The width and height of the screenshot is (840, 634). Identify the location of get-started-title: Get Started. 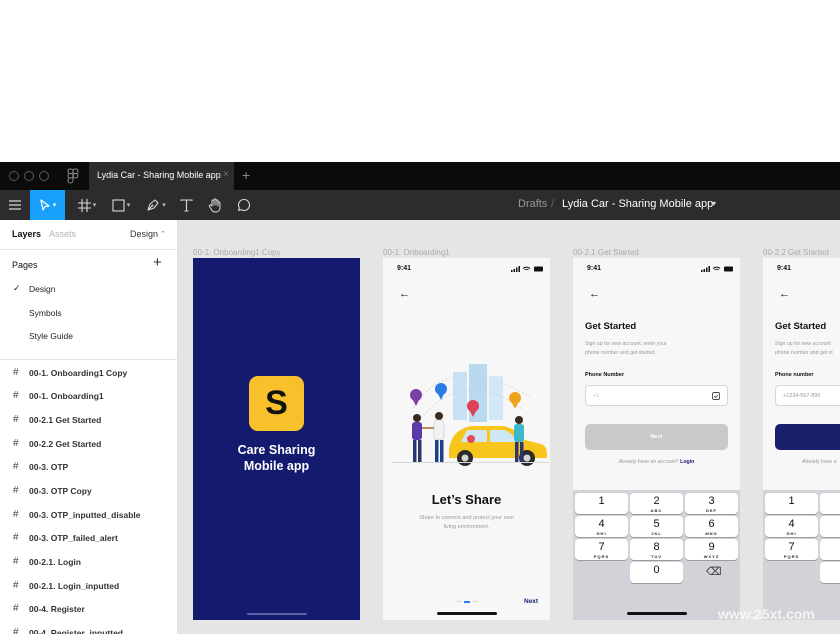
(611, 326).